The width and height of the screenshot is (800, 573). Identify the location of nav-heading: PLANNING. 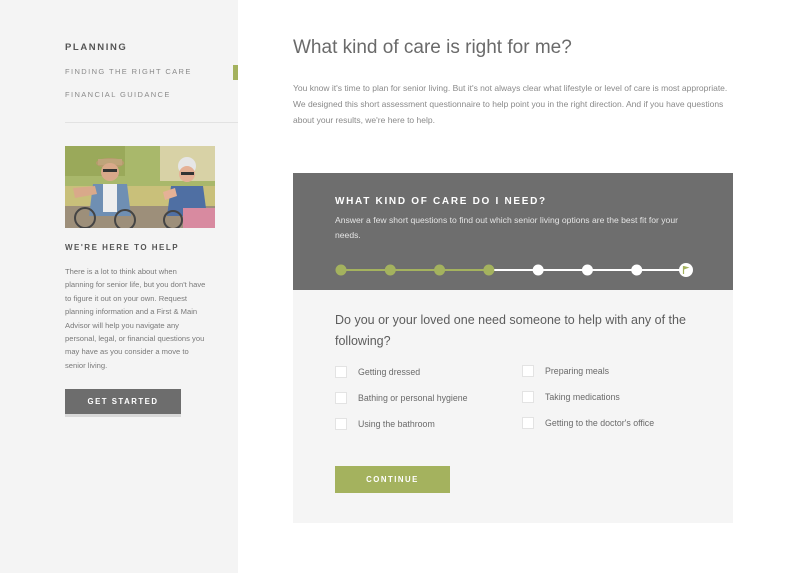
(96, 47).